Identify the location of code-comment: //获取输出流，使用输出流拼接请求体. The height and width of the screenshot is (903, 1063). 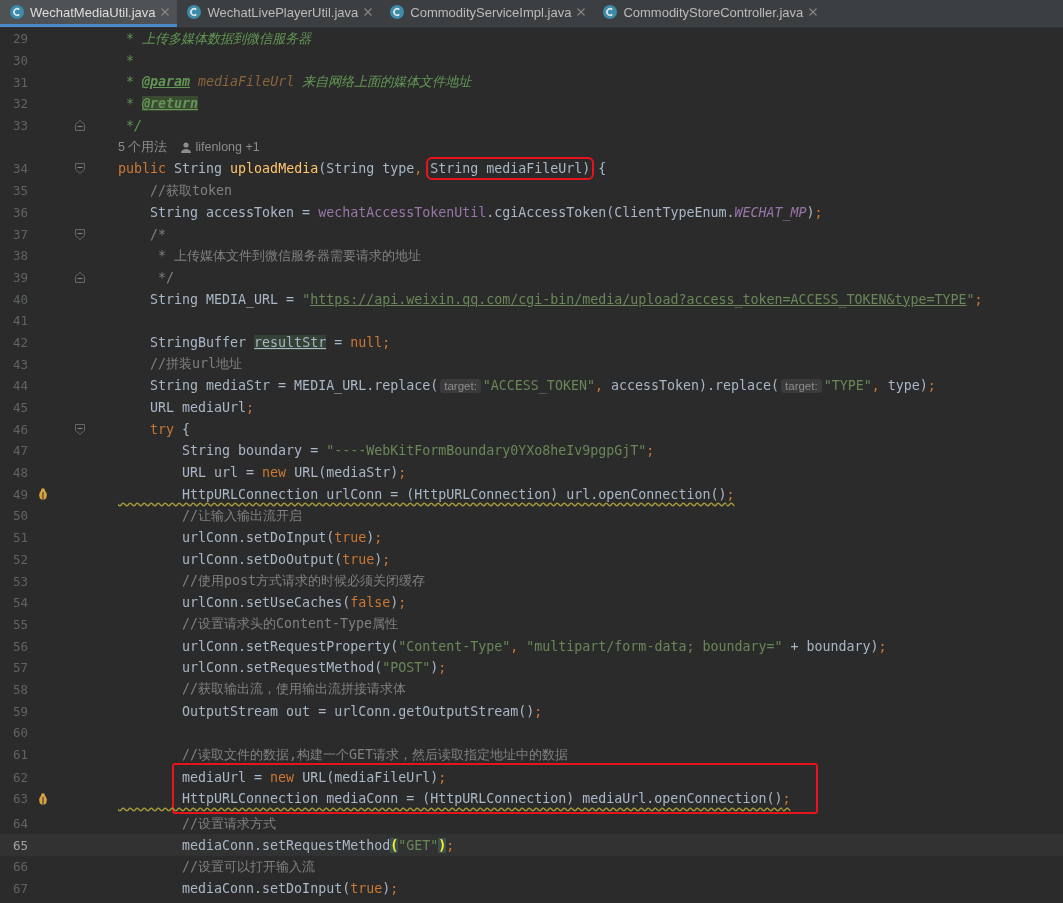
(294, 689).